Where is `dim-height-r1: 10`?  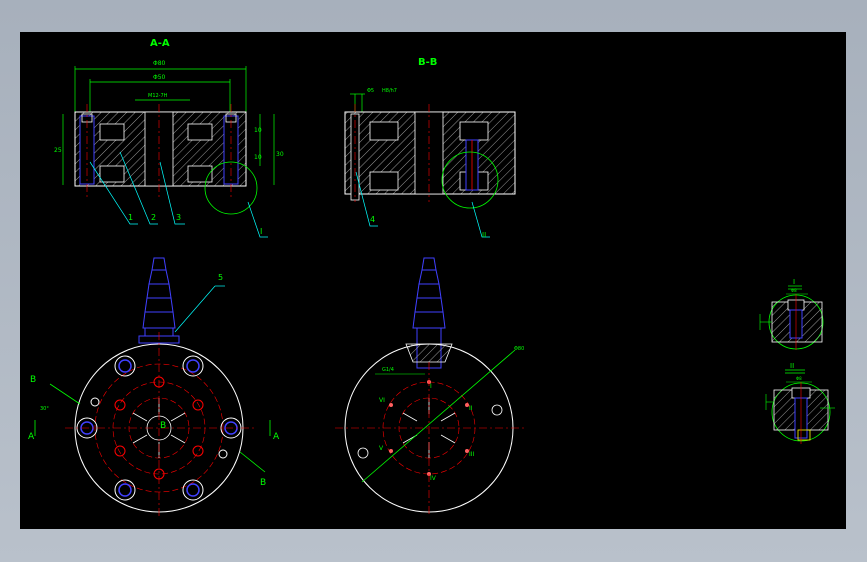
dim-height-r1: 10 is located at coordinates (258, 130).